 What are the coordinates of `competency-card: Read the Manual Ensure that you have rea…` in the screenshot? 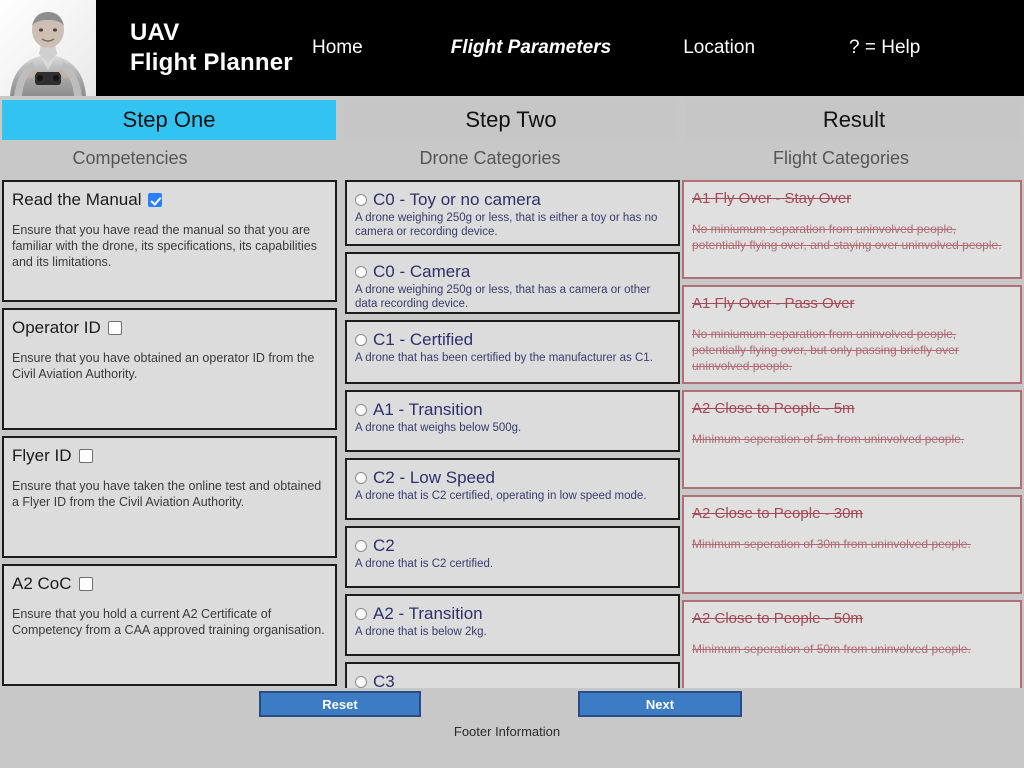 It's located at (169, 241).